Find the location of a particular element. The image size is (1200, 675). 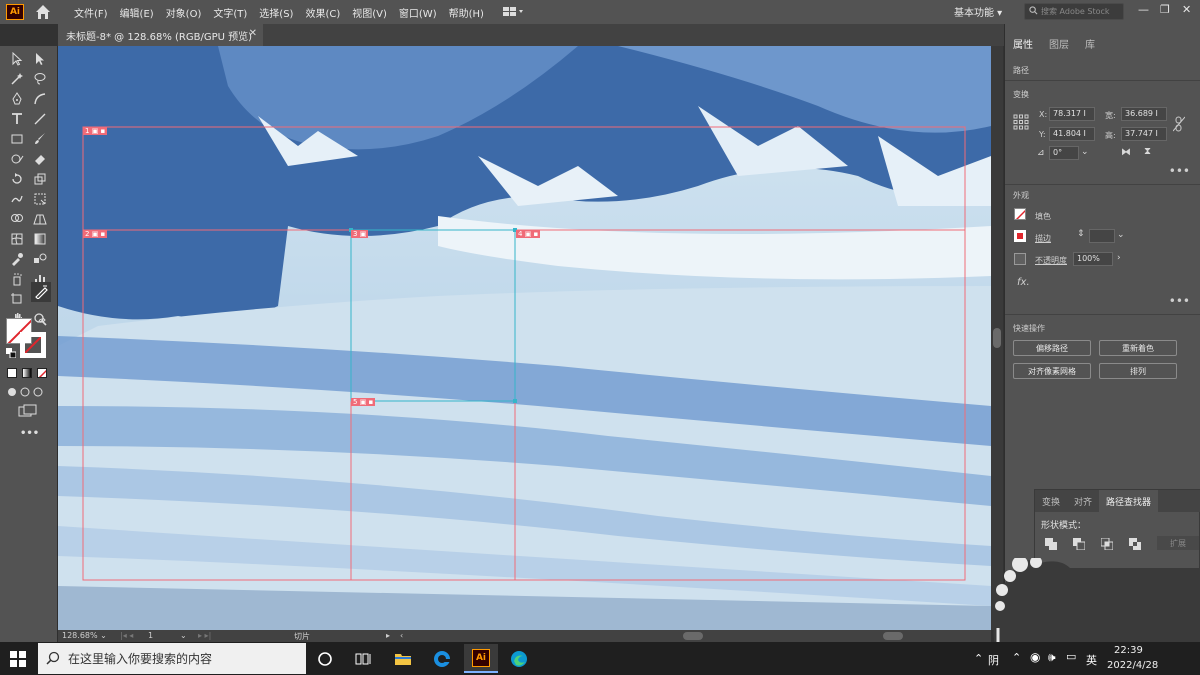

stroke-label: 描边 is located at coordinates (1043, 238).